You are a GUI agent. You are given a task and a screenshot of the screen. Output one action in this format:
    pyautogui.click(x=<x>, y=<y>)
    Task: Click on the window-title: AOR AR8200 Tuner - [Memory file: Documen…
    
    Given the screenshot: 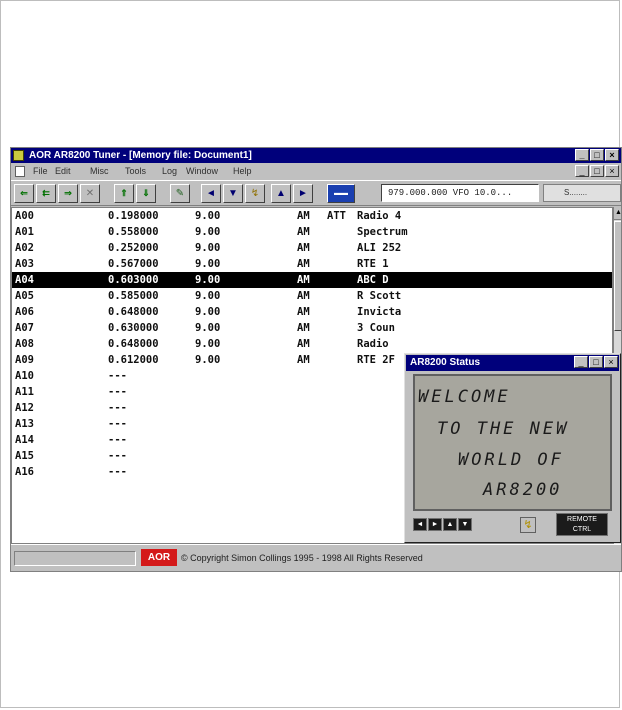 What is the action you would take?
    pyautogui.click(x=140, y=155)
    